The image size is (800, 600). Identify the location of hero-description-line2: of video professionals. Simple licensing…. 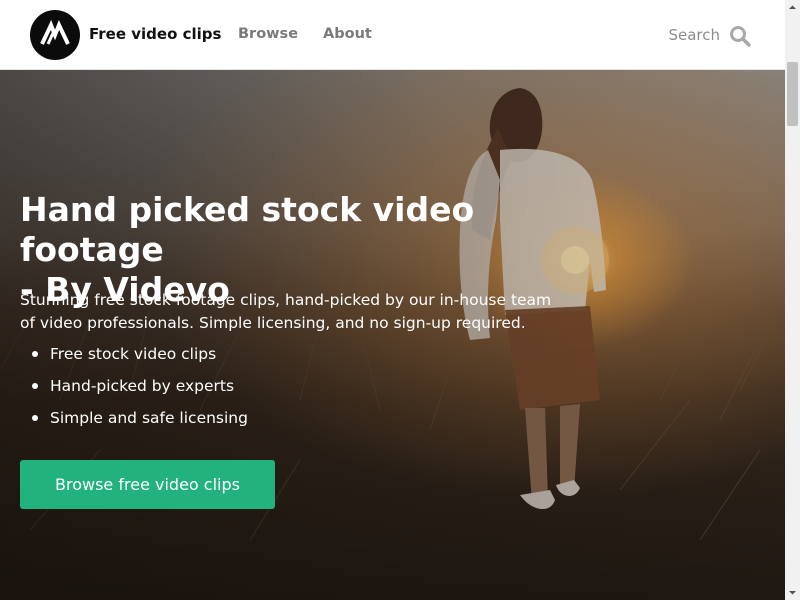
(273, 322).